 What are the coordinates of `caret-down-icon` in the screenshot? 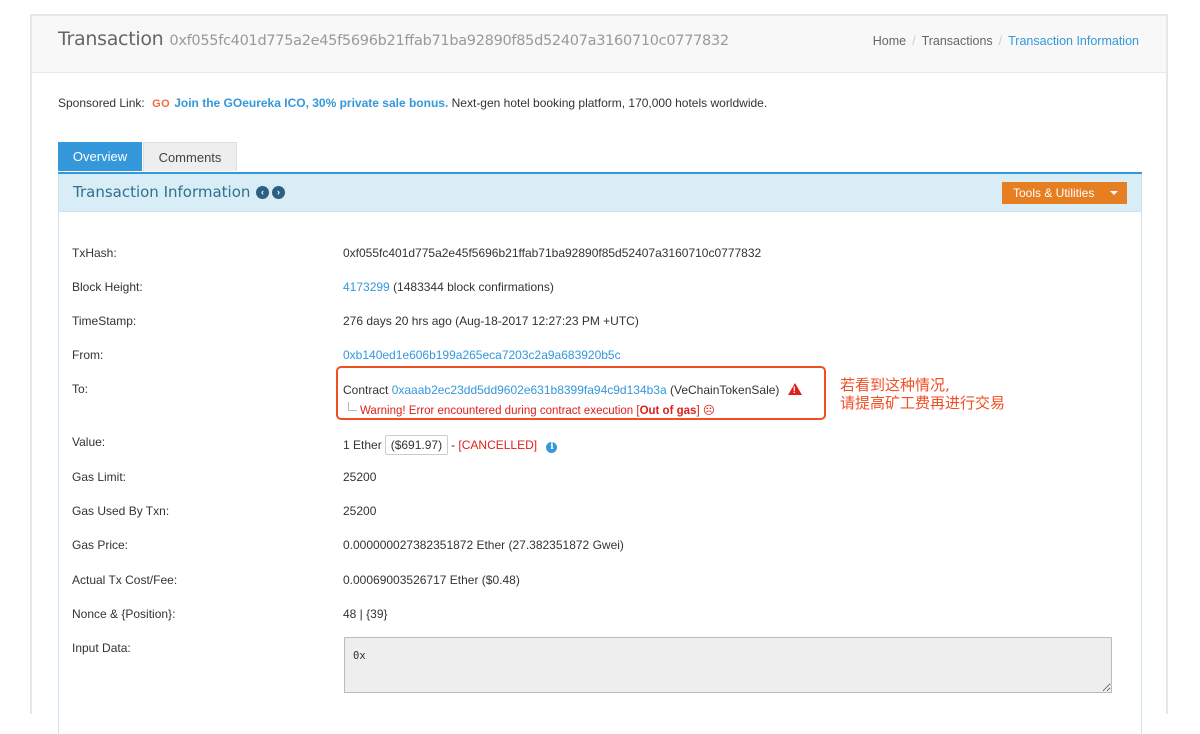 It's located at (1114, 193).